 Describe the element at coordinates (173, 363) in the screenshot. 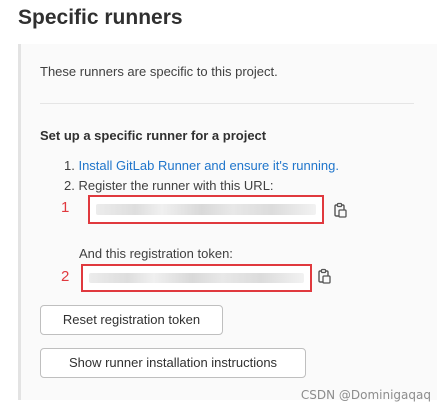

I see `show-installation-instructions-button: Show runner installation instructions` at that location.